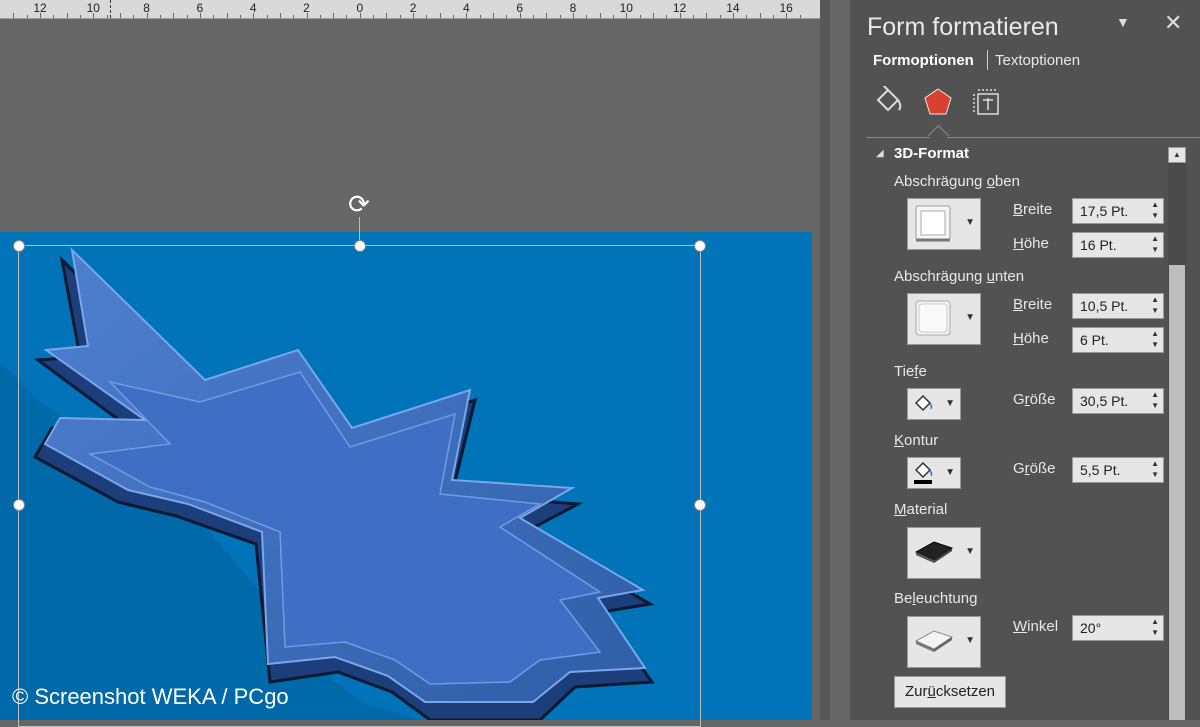 The image size is (1200, 727). Describe the element at coordinates (888, 102) in the screenshot. I see `fill-line-icon` at that location.